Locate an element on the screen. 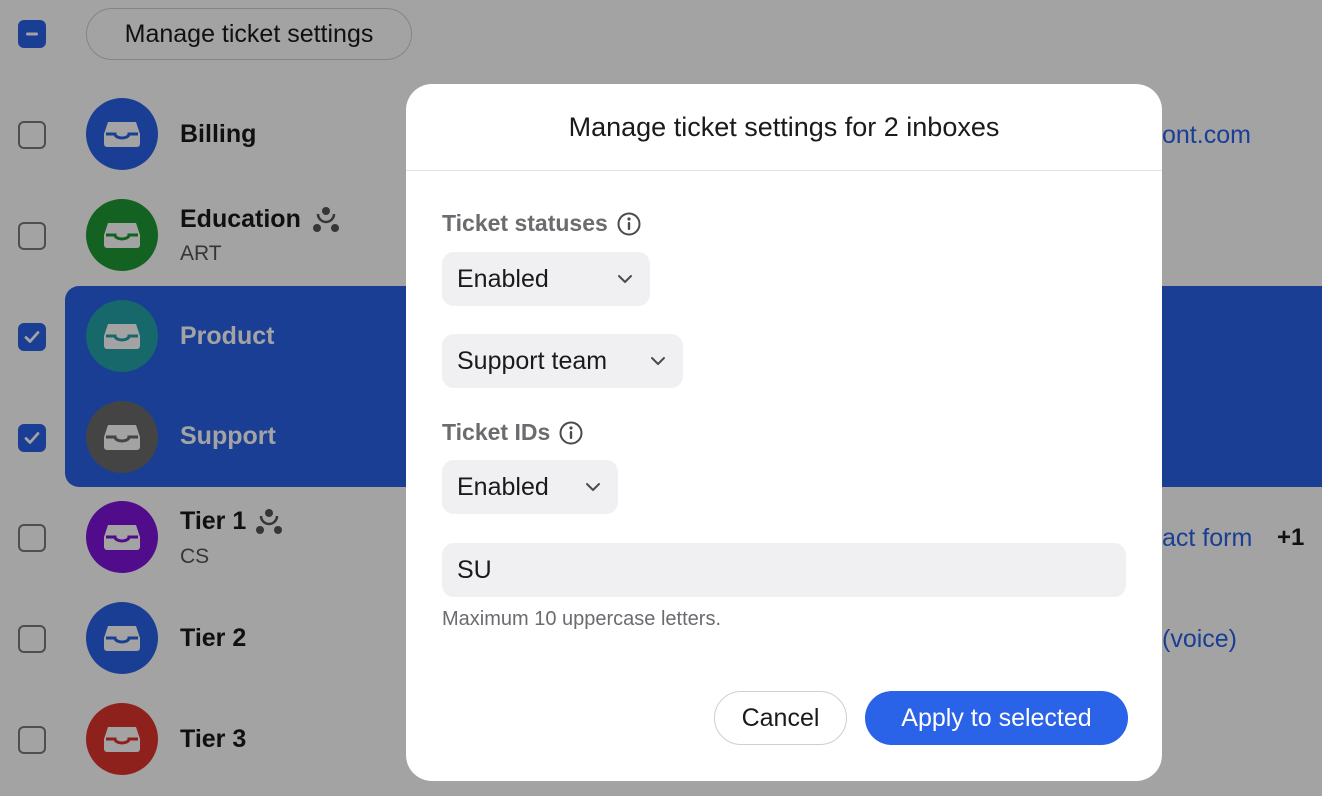 Image resolution: width=1322 pixels, height=796 pixels. ticket-status-team-value: Support team is located at coordinates (532, 360).